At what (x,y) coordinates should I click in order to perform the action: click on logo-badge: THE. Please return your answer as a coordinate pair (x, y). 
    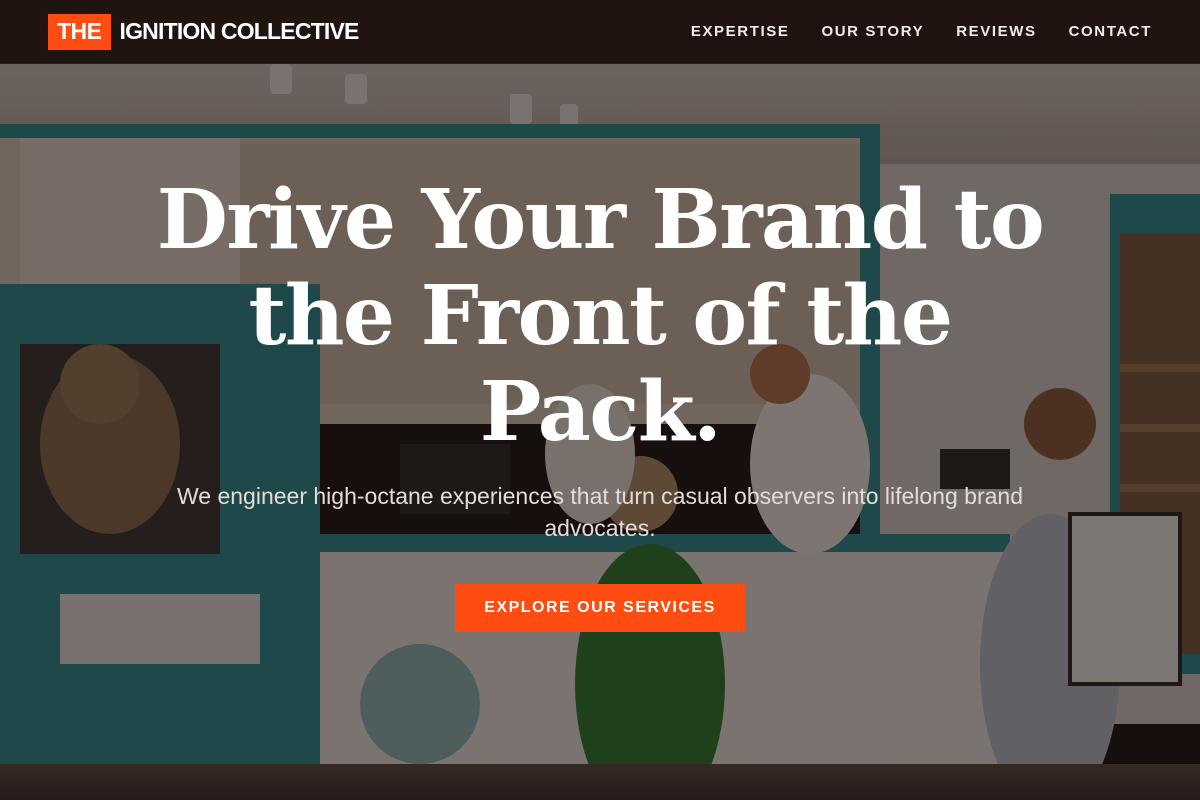
    Looking at the image, I should click on (79, 31).